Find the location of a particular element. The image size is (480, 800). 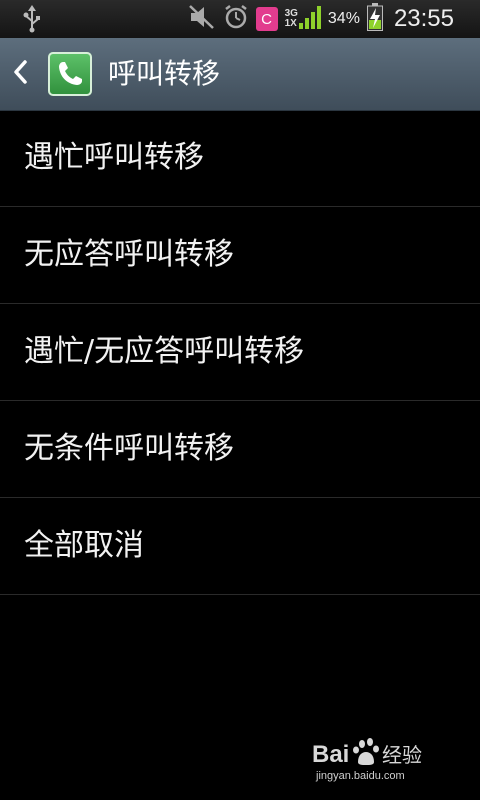

list-item-label: 遇忙呼叫转移 is located at coordinates (114, 157).